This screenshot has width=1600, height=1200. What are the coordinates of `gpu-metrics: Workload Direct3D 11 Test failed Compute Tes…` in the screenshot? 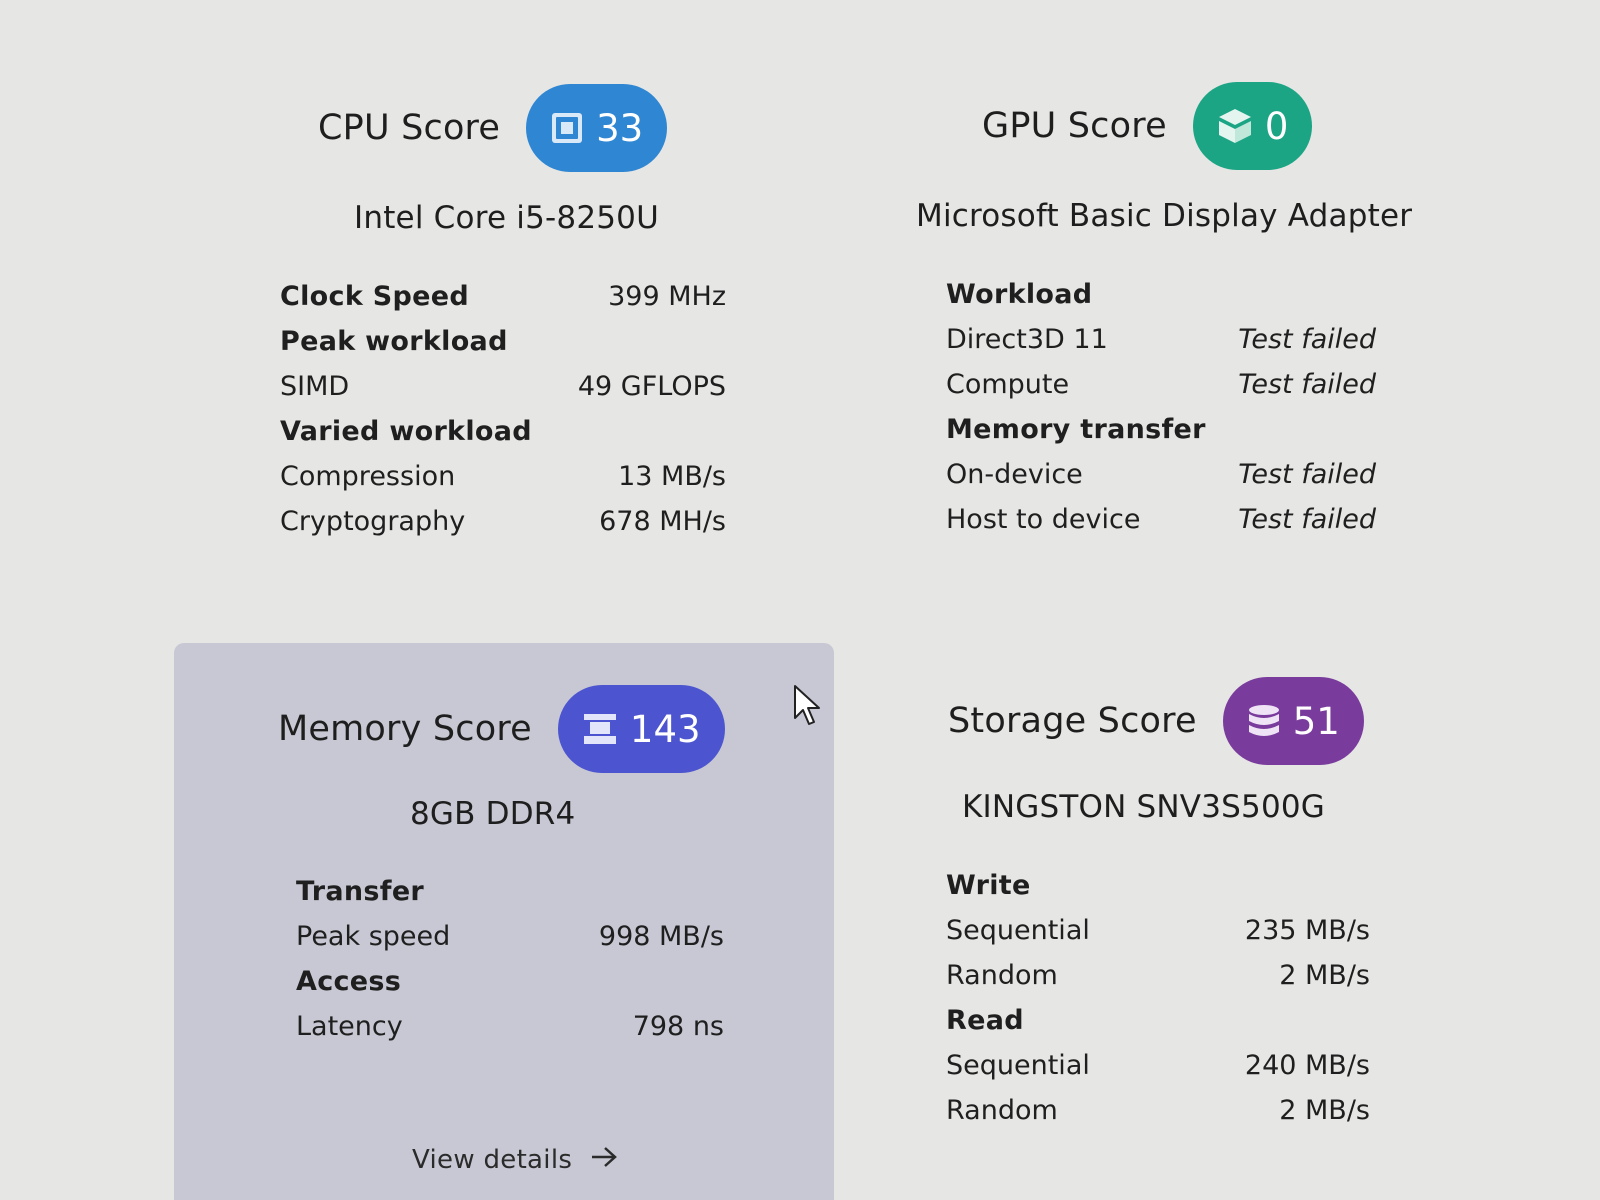 It's located at (1161, 407).